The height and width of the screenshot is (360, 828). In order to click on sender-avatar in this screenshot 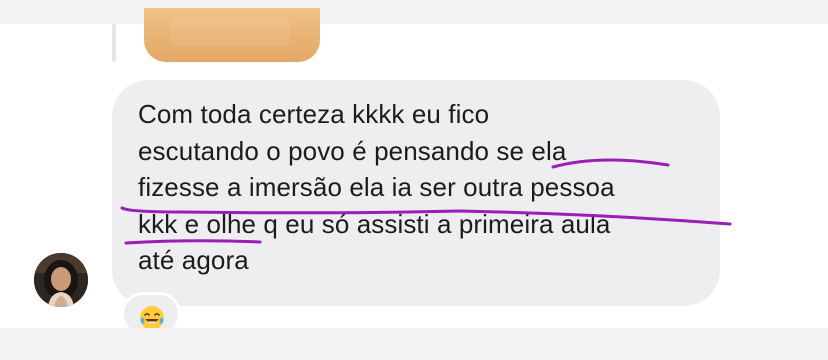, I will do `click(61, 280)`.